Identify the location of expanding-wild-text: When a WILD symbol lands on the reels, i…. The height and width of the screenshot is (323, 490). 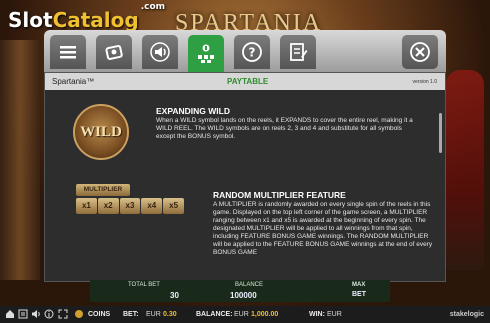
(284, 128).